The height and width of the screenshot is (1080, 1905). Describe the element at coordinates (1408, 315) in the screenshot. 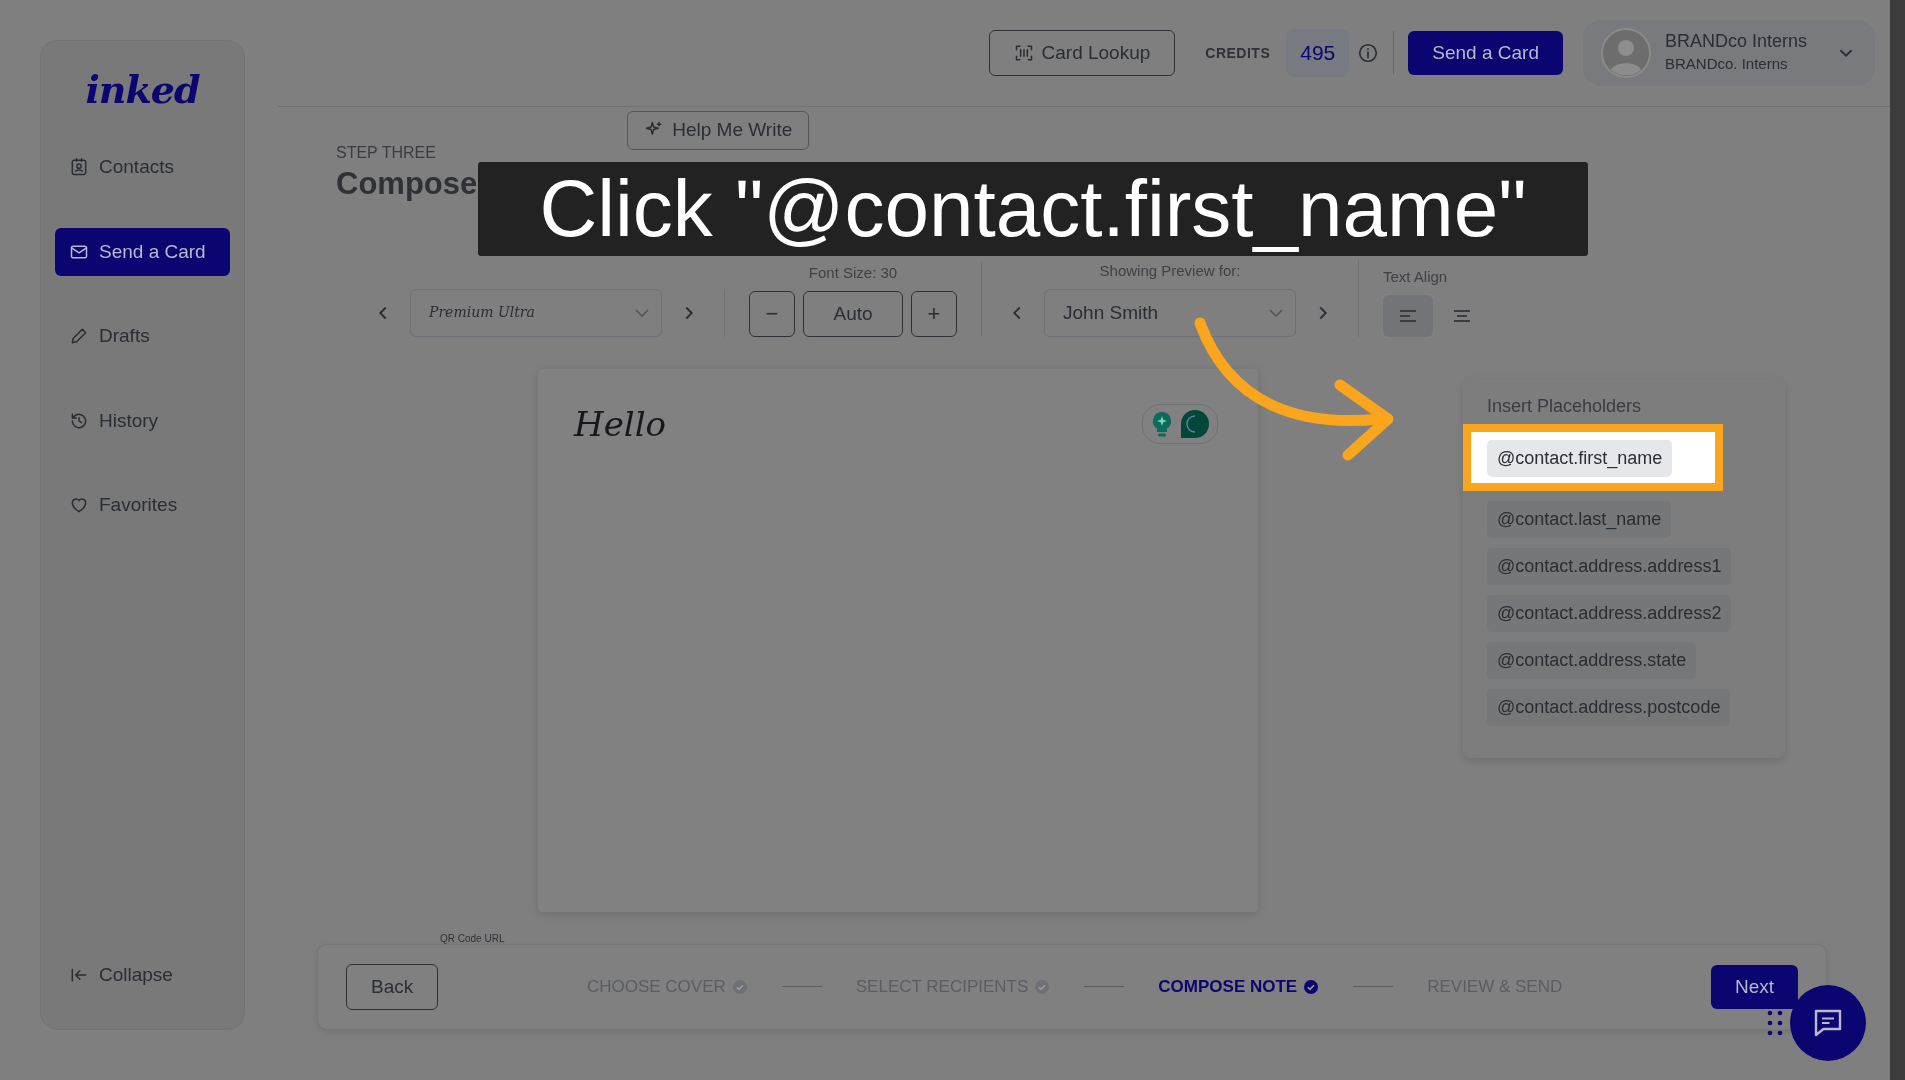

I see `align-left-button` at that location.